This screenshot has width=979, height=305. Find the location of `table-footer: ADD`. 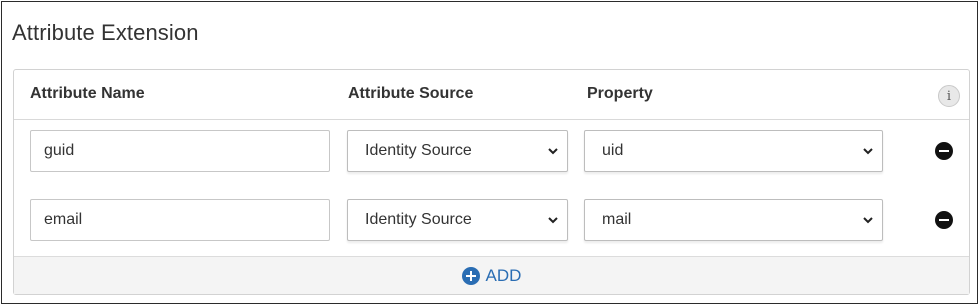

table-footer: ADD is located at coordinates (491, 275).